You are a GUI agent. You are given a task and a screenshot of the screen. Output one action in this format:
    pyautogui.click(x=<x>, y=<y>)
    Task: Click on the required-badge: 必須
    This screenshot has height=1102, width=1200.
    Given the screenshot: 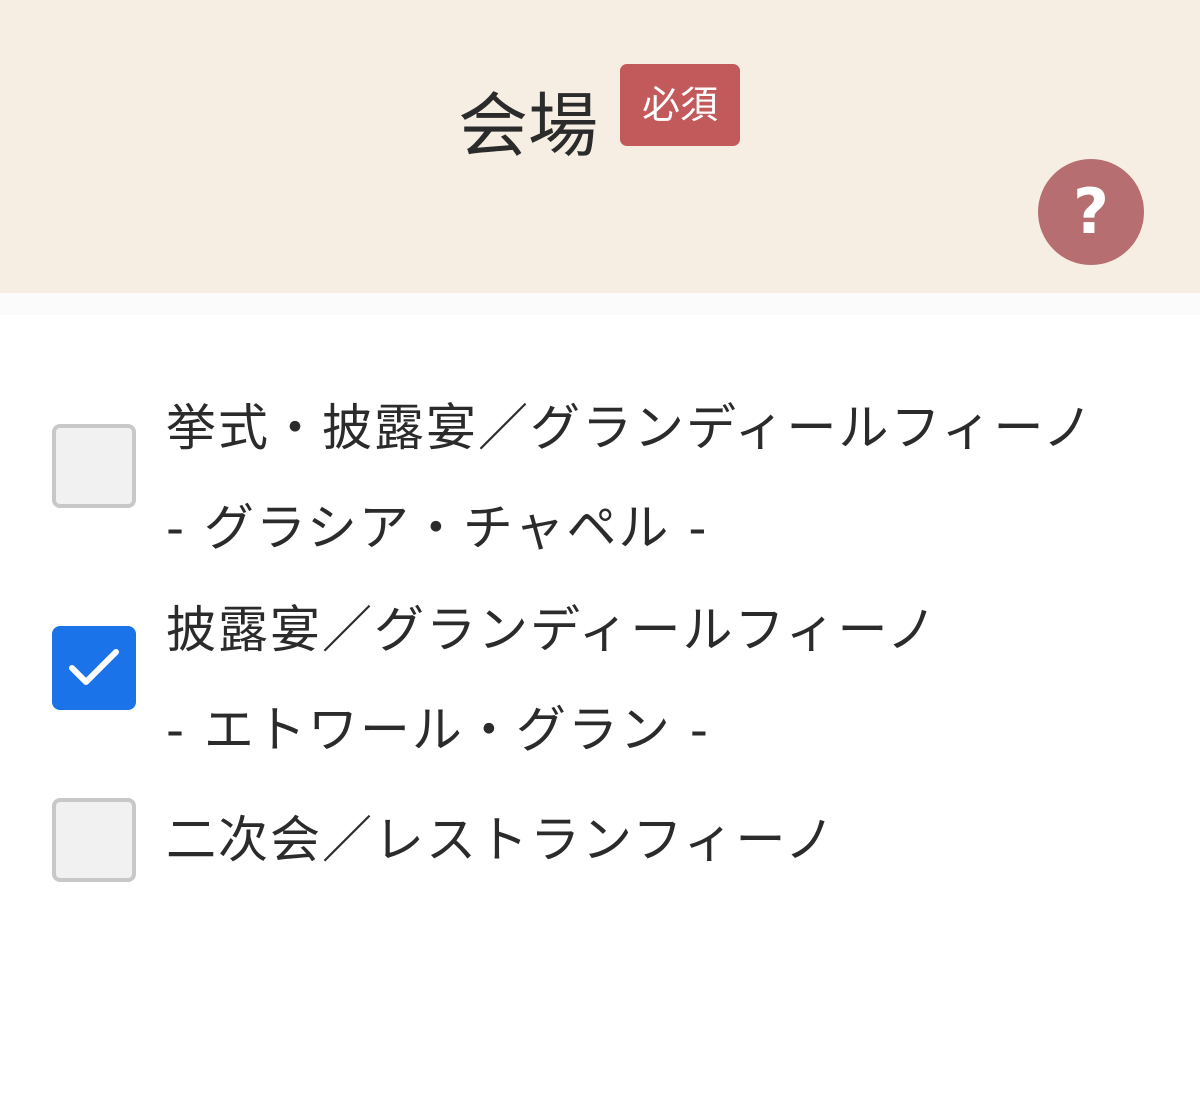 What is the action you would take?
    pyautogui.click(x=680, y=105)
    